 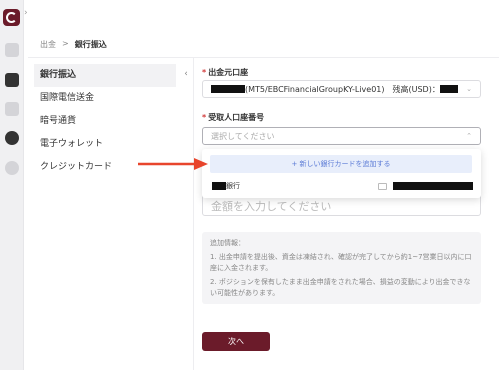 I want to click on source-account-value: (MT5/EBCFinancialGroupKY-Live01), so click(x=315, y=89).